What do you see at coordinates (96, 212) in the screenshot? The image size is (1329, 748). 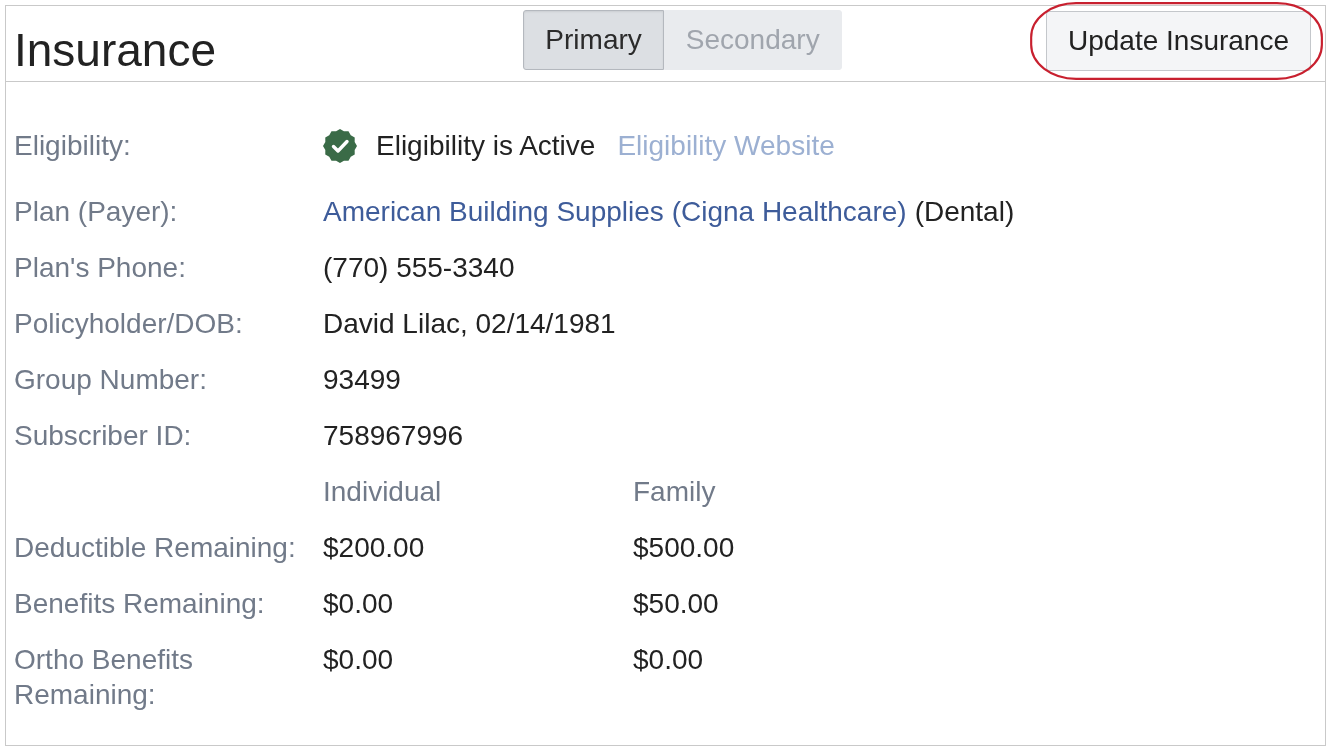 I see `field-label: Plan (Payer):` at bounding box center [96, 212].